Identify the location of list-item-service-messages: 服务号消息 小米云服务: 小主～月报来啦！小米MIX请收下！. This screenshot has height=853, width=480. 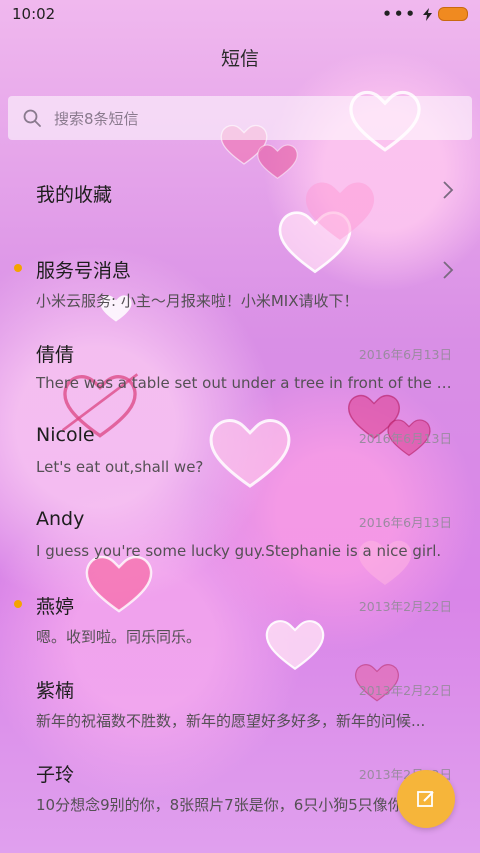
(240, 276).